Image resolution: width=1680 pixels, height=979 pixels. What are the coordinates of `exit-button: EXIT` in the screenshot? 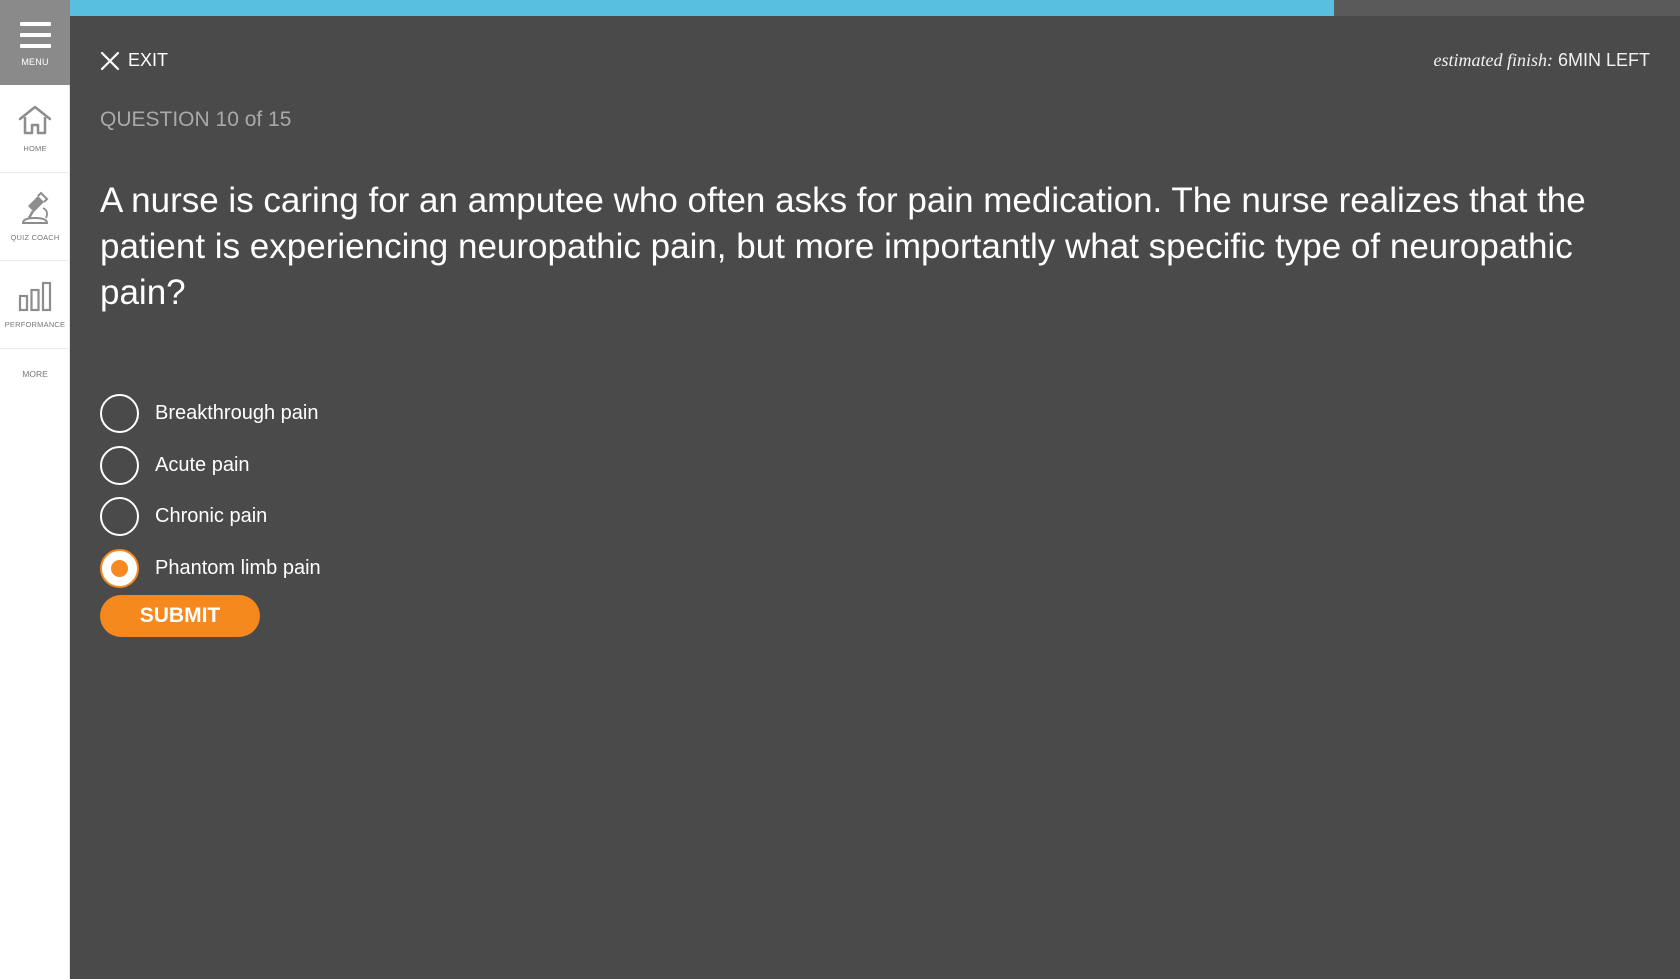 It's located at (134, 60).